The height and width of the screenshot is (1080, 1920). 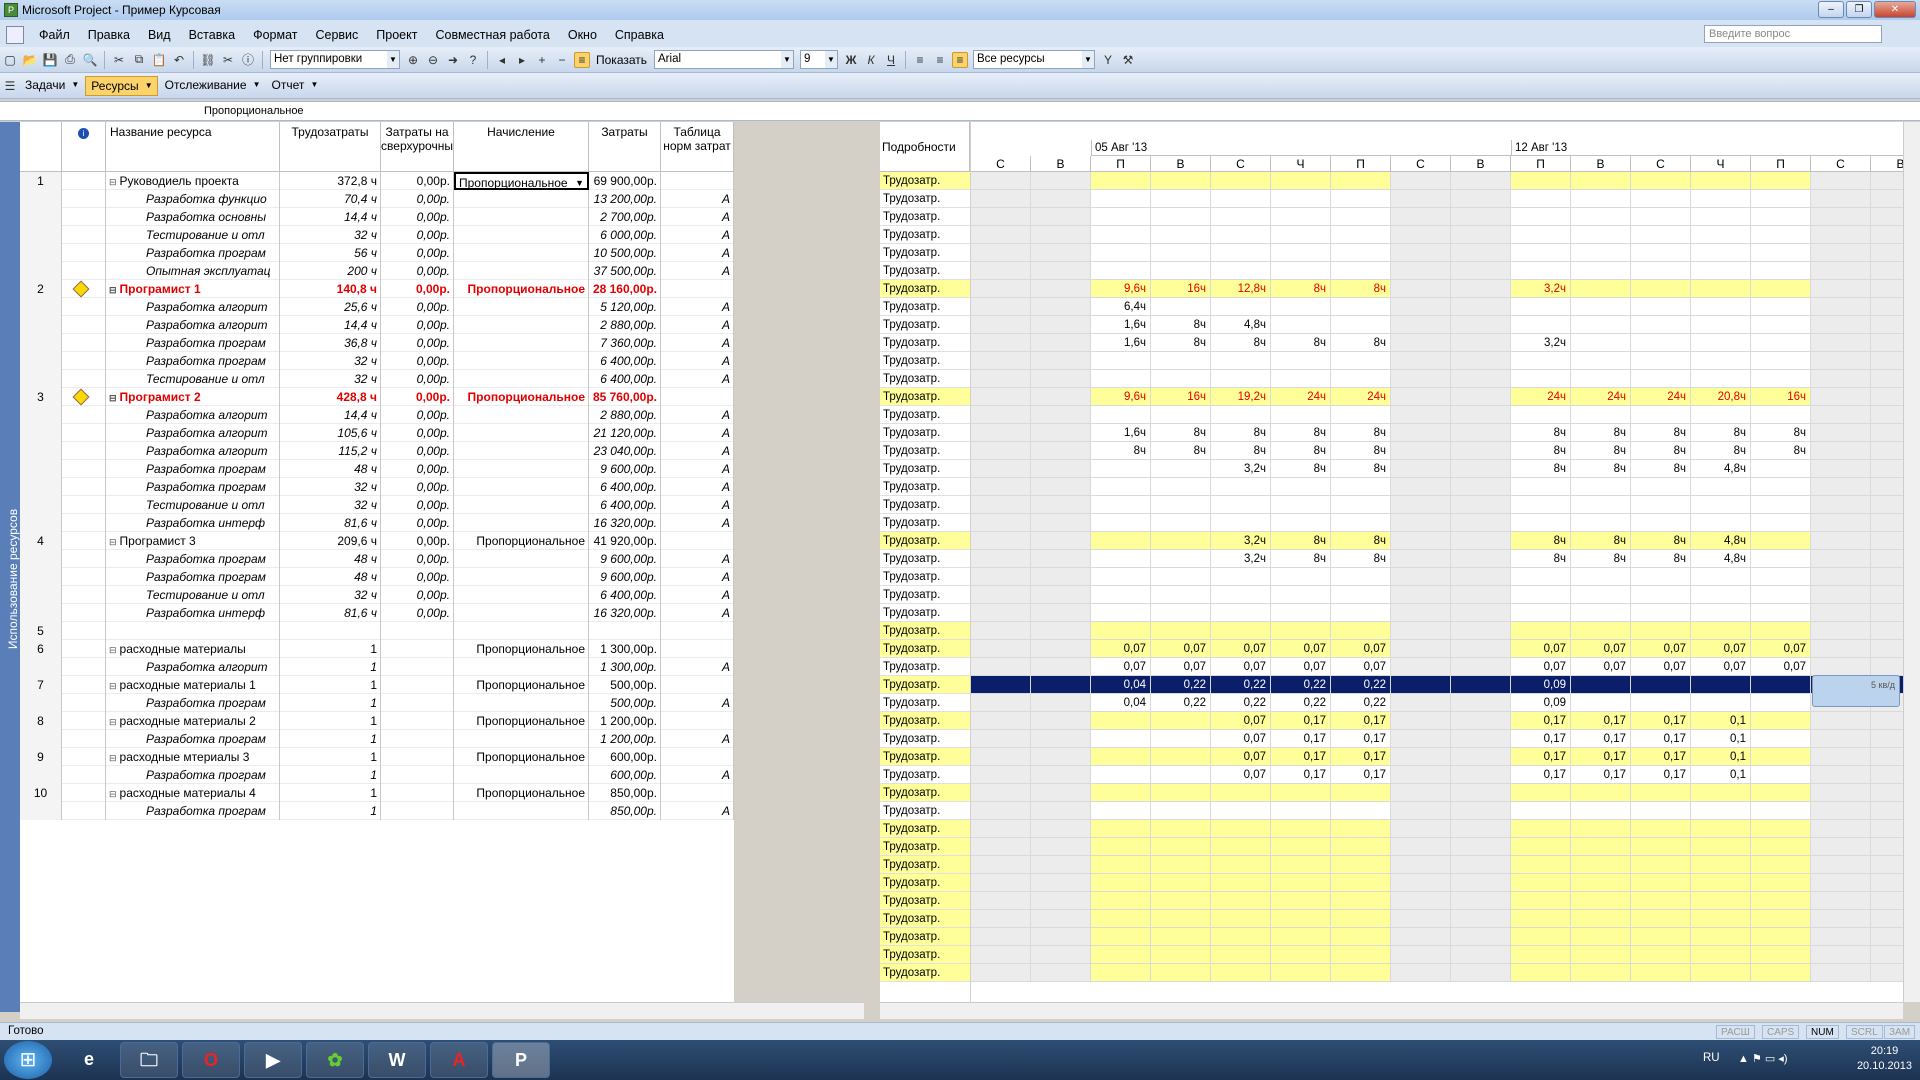 I want to click on table-row: Разработка програм 1 1 200,00р. A, so click(x=377, y=739).